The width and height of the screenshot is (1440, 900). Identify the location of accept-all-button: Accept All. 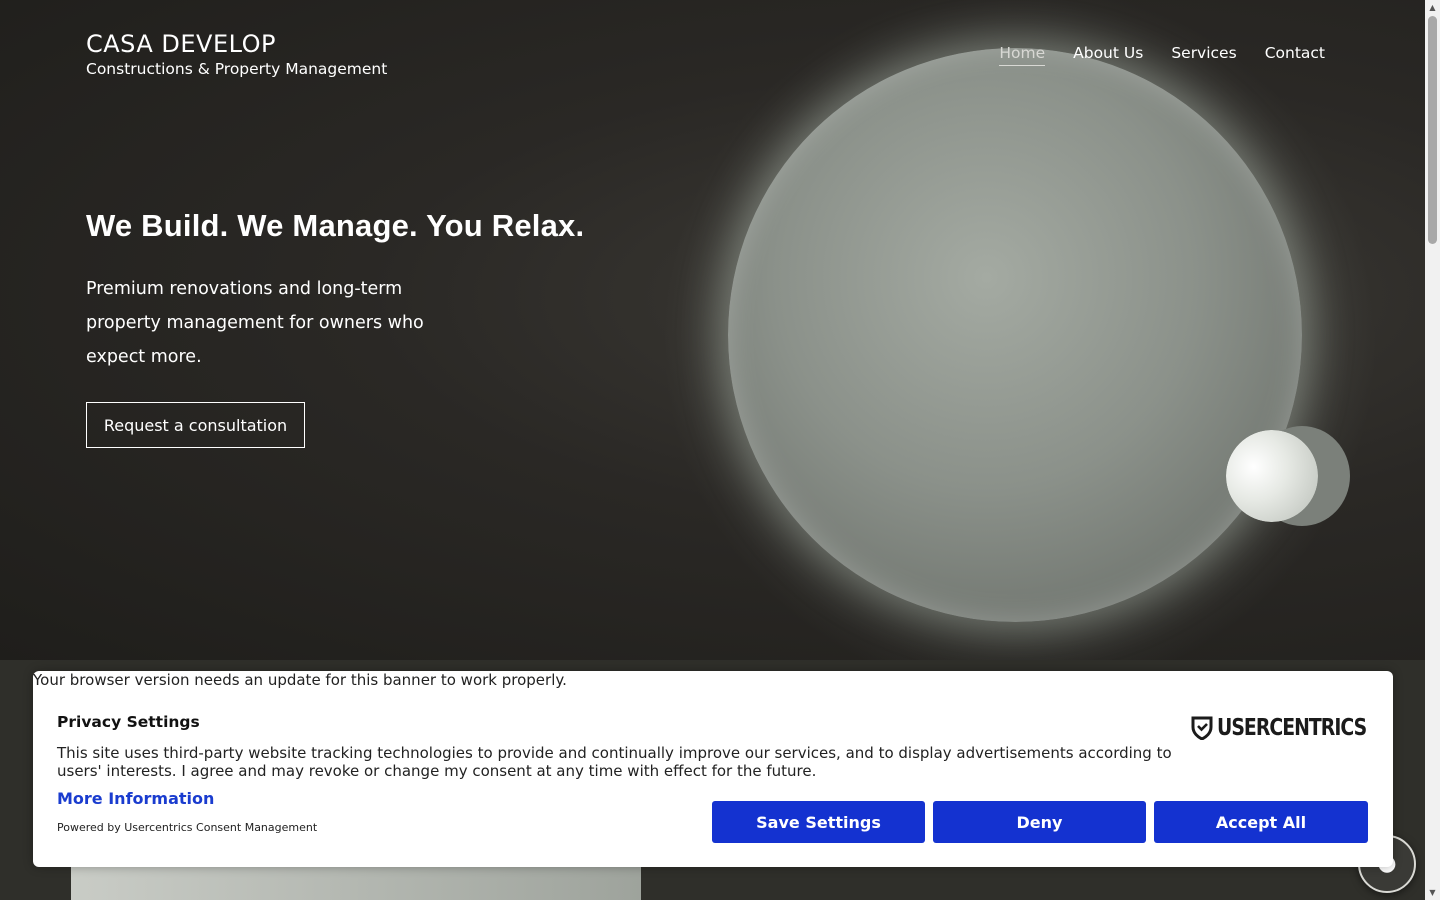
(1261, 822).